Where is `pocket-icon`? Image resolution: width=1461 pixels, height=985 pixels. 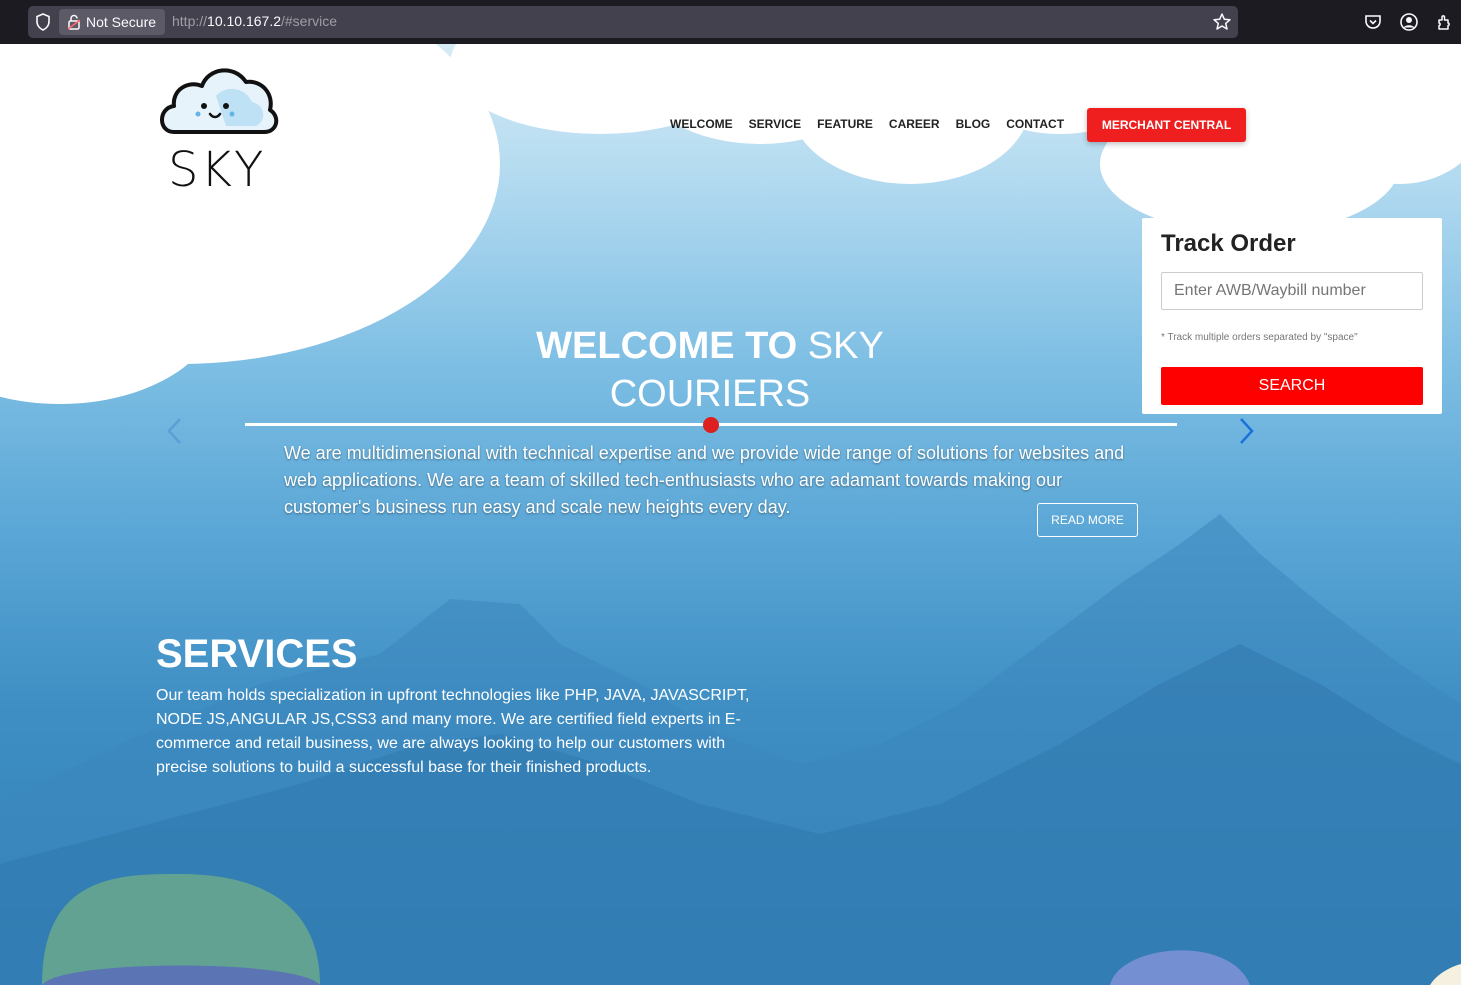
pocket-icon is located at coordinates (1373, 22).